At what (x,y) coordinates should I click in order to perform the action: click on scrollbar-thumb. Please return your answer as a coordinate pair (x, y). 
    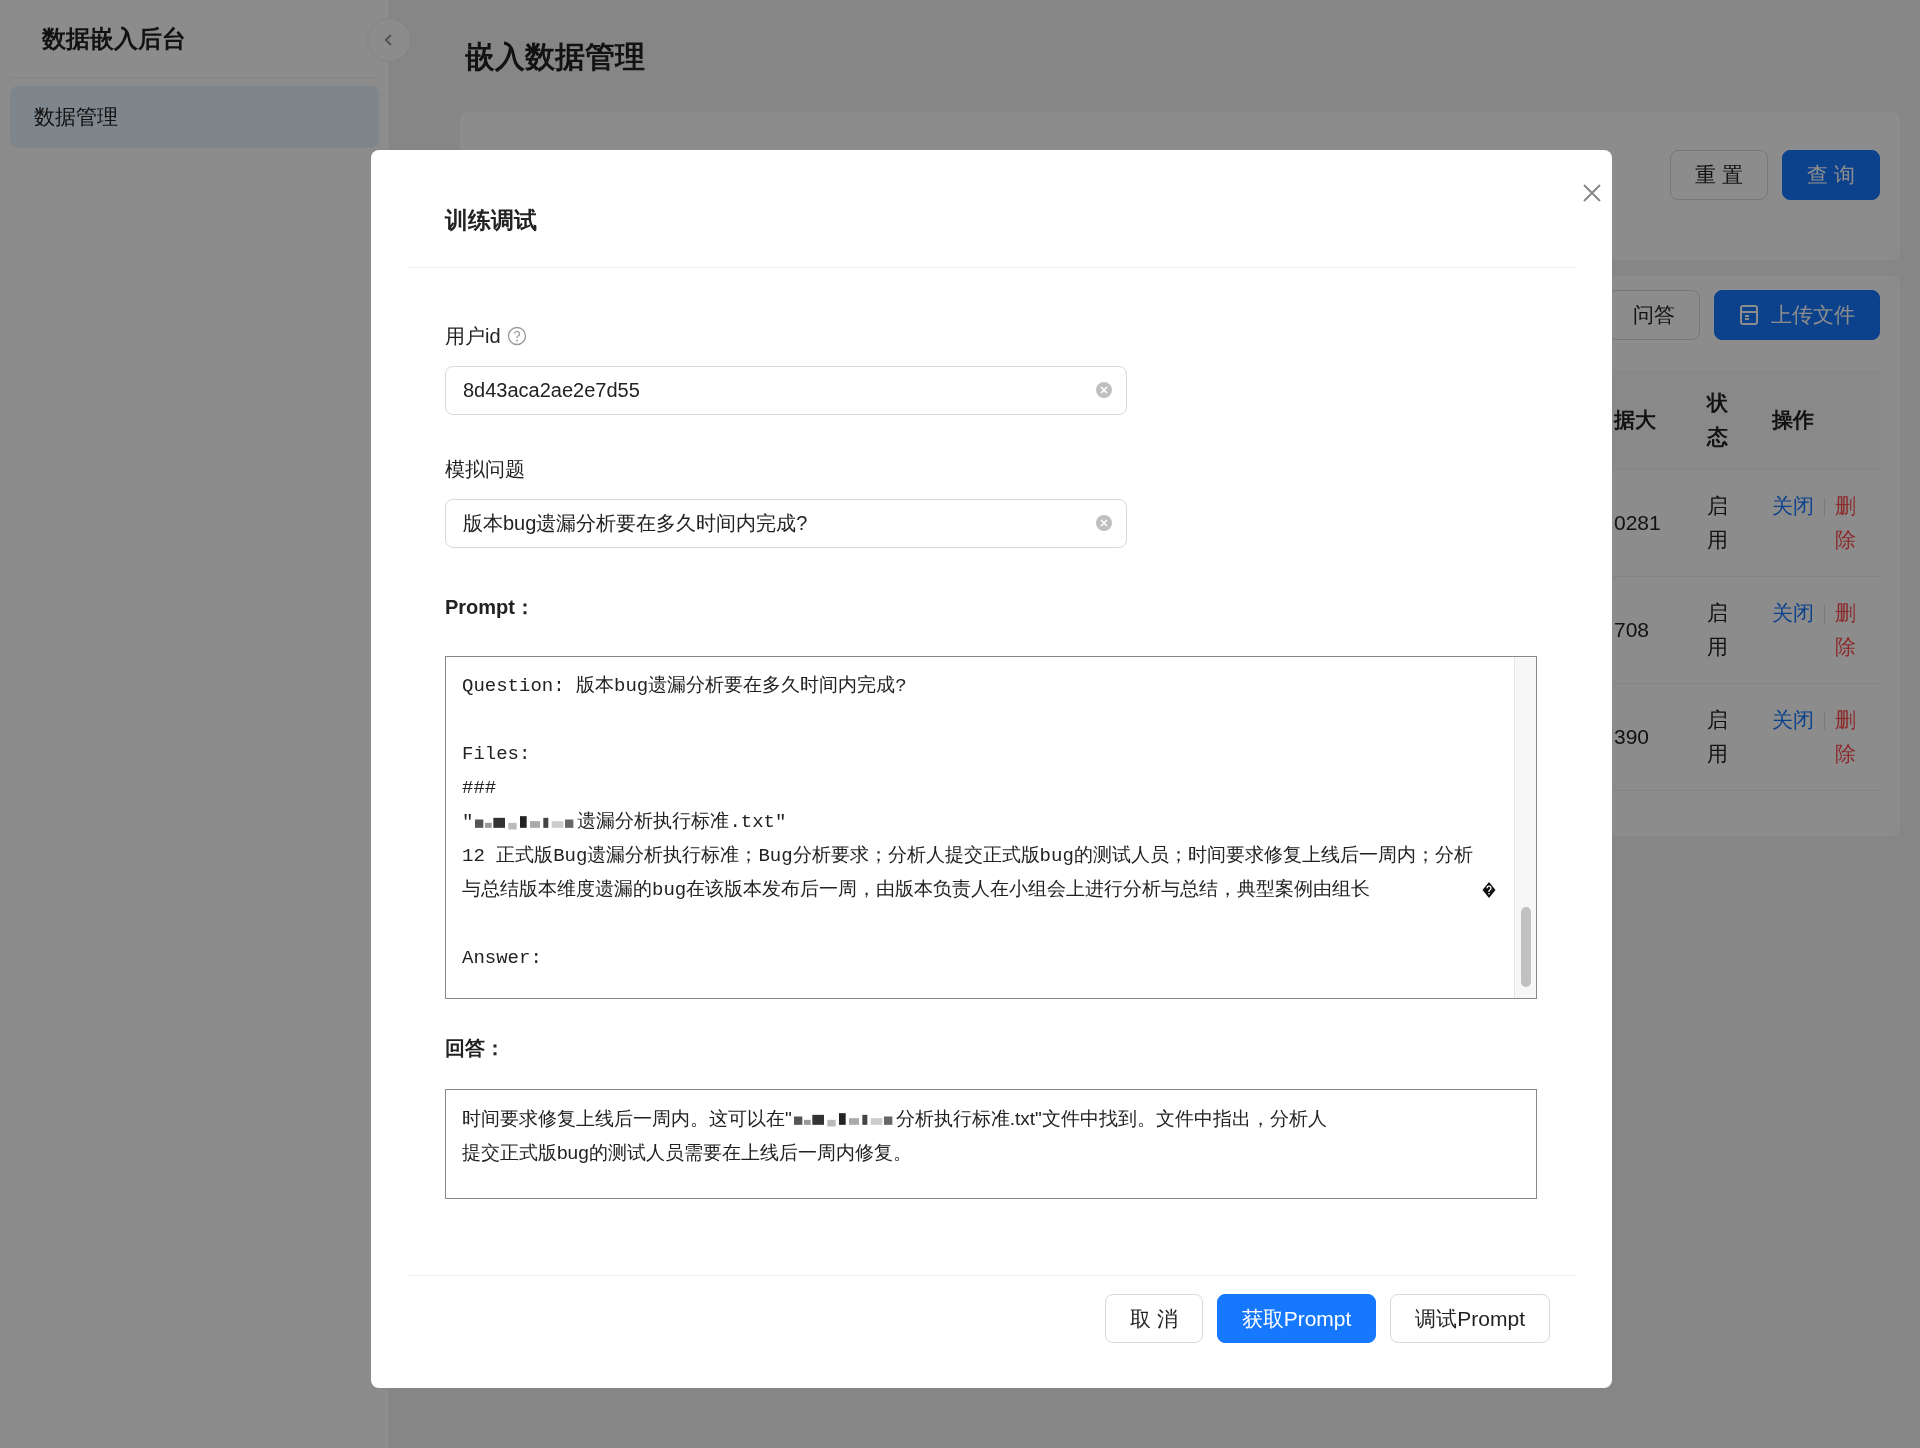
    Looking at the image, I should click on (1526, 947).